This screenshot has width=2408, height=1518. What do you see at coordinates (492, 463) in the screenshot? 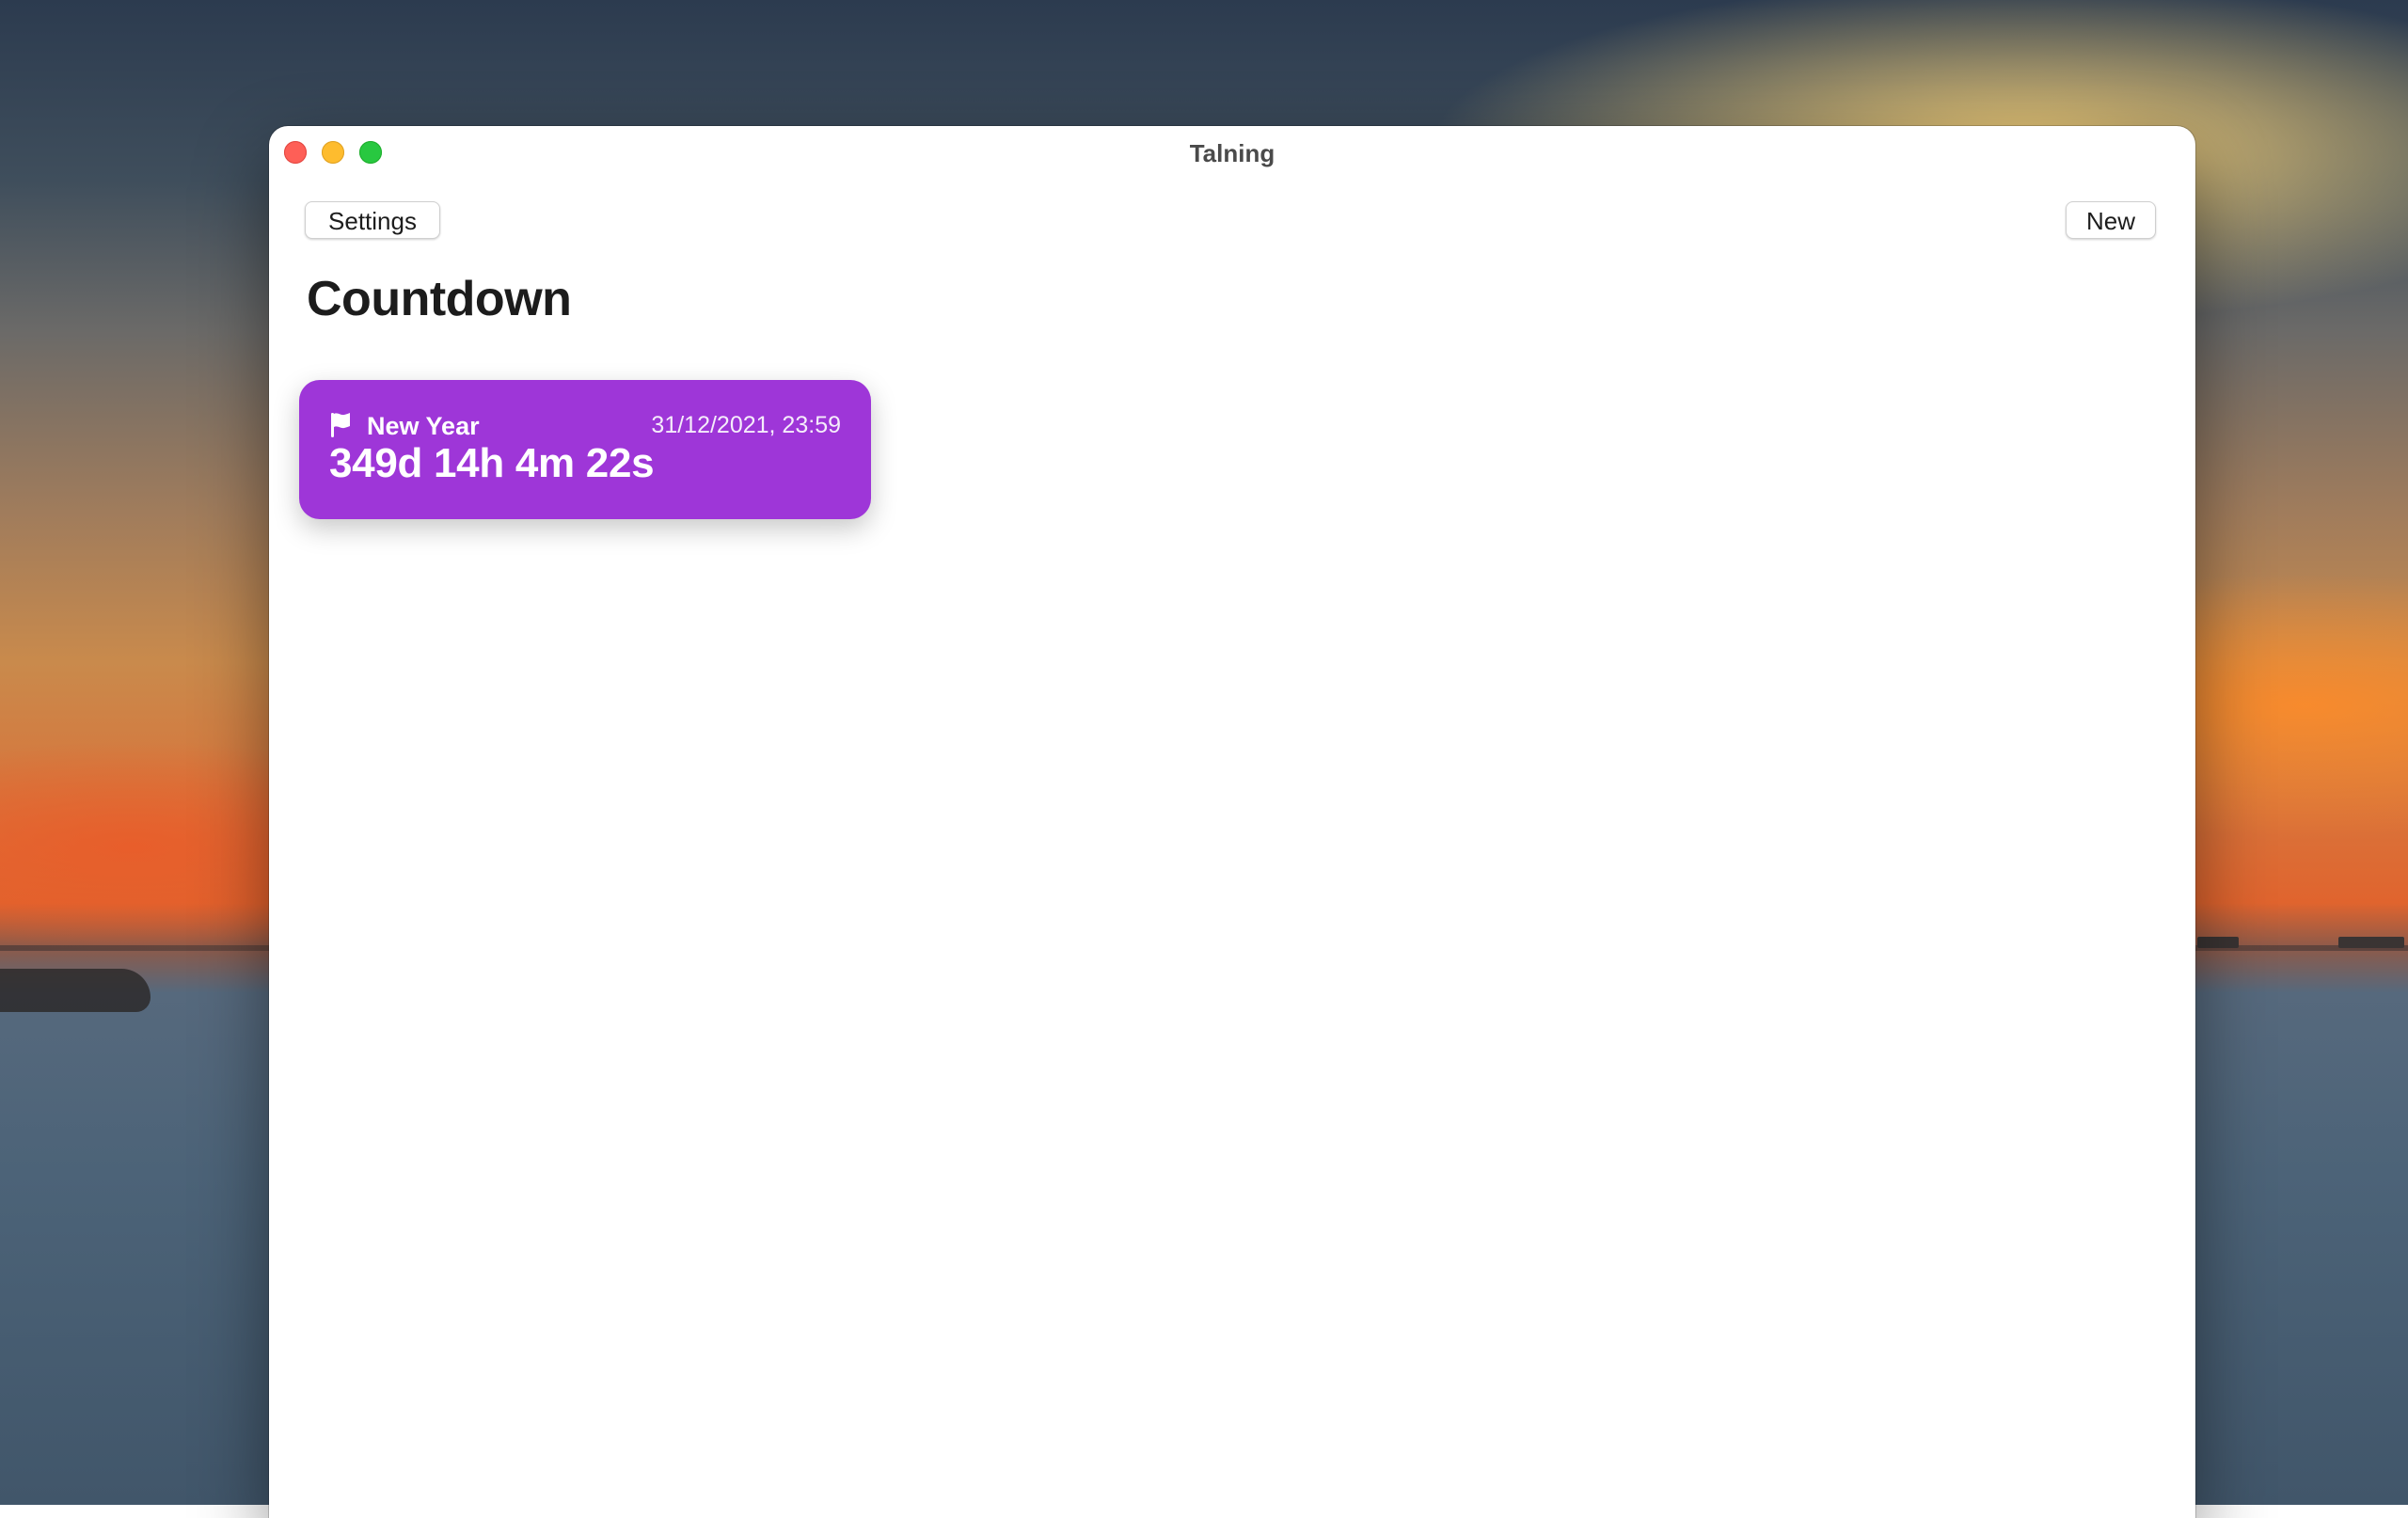
I see `countdown-remaining: 349d 14h 4m 22s` at bounding box center [492, 463].